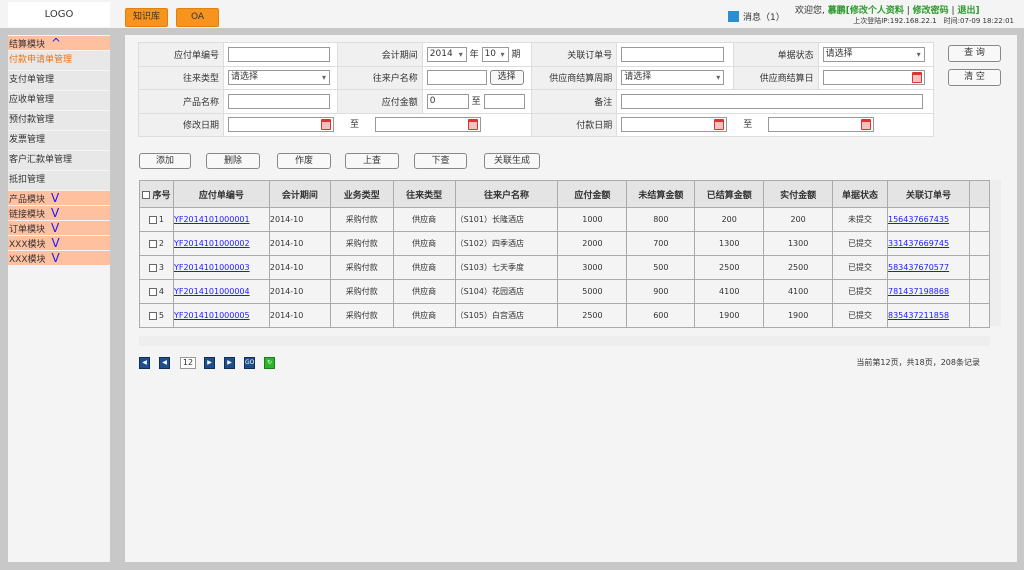 The image size is (1024, 570). Describe the element at coordinates (931, 11) in the screenshot. I see `edit-password-link: 修改密码` at that location.